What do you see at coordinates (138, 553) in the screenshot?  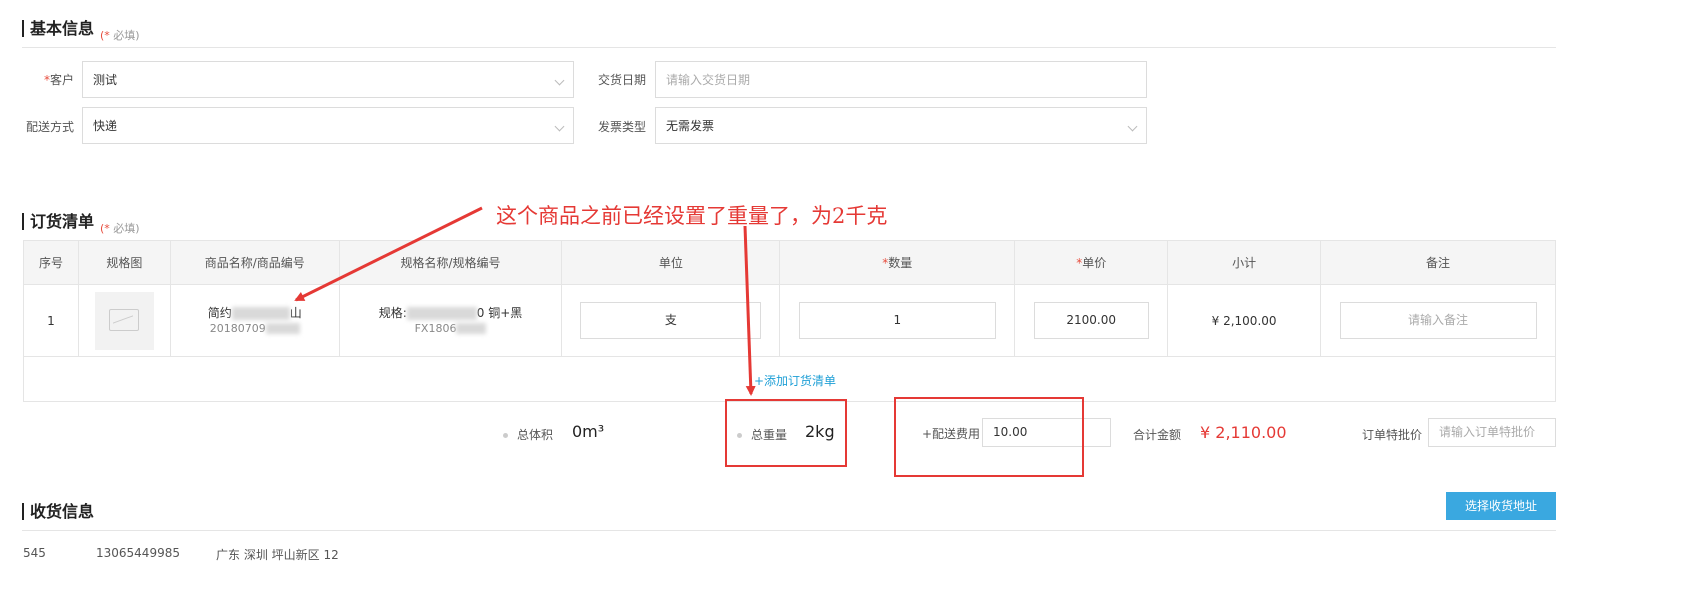 I see `receiver-phone: 13065449985` at bounding box center [138, 553].